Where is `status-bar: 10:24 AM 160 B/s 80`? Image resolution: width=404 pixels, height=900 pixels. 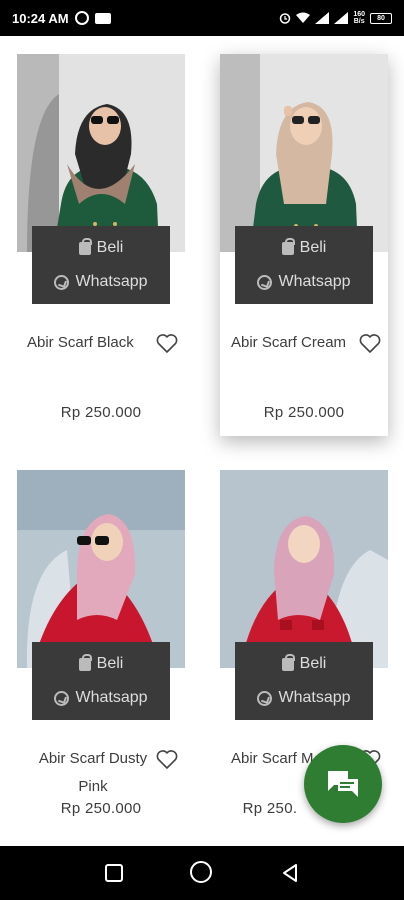
status-bar: 10:24 AM 160 B/s 80 is located at coordinates (202, 18).